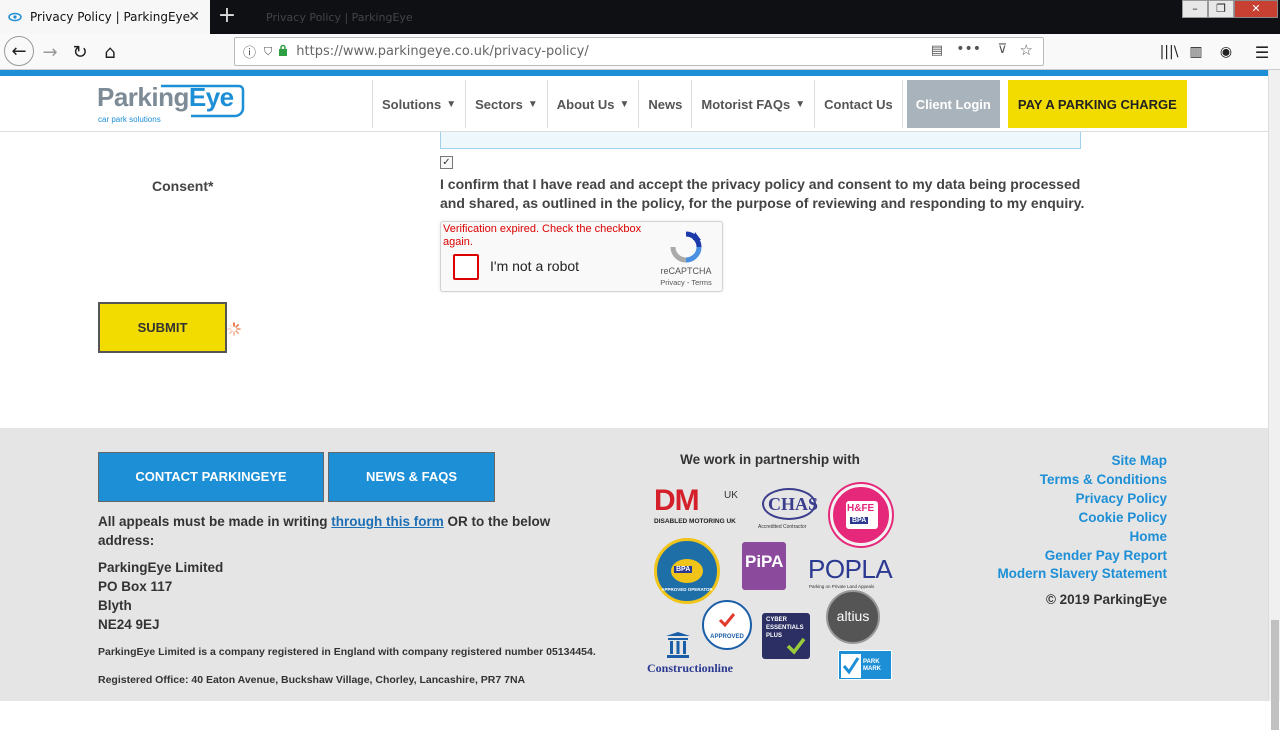 The width and height of the screenshot is (1280, 730). What do you see at coordinates (760, 140) in the screenshot?
I see `message-textarea` at bounding box center [760, 140].